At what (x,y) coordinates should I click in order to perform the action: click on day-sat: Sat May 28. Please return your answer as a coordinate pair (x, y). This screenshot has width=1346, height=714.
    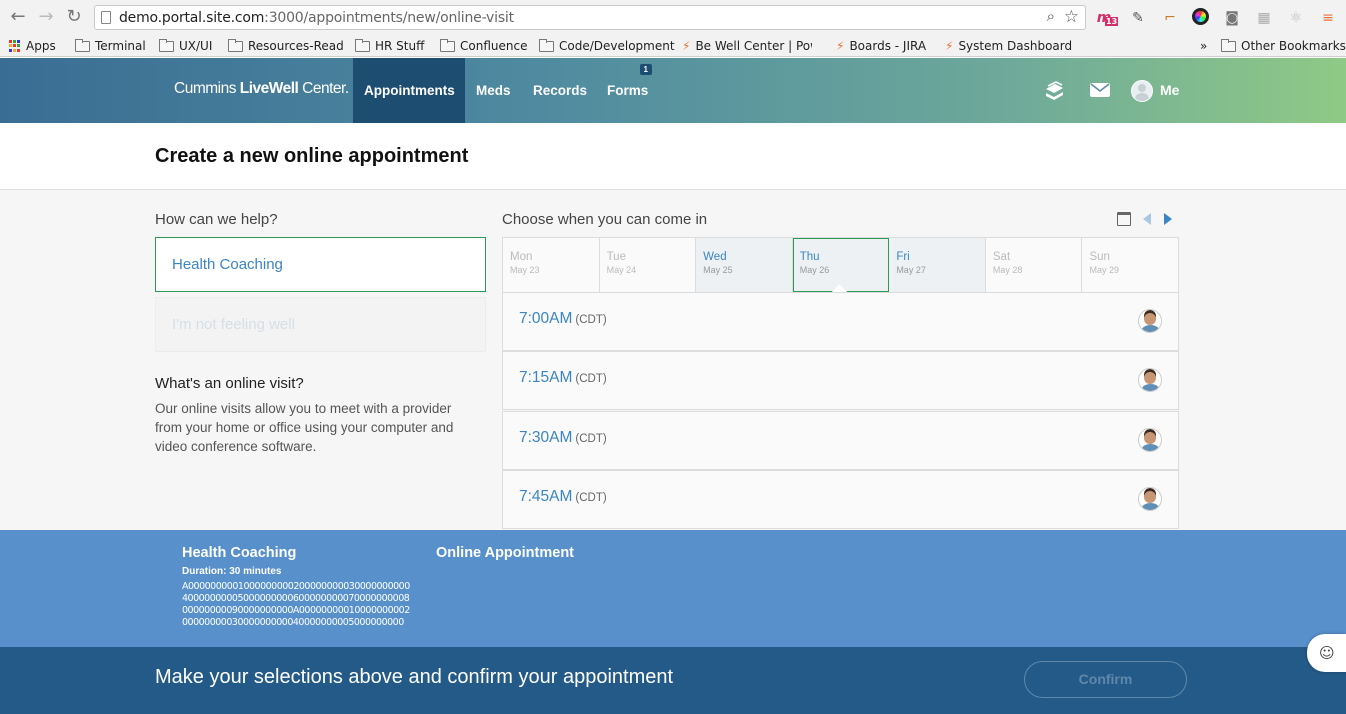
    Looking at the image, I should click on (1034, 265).